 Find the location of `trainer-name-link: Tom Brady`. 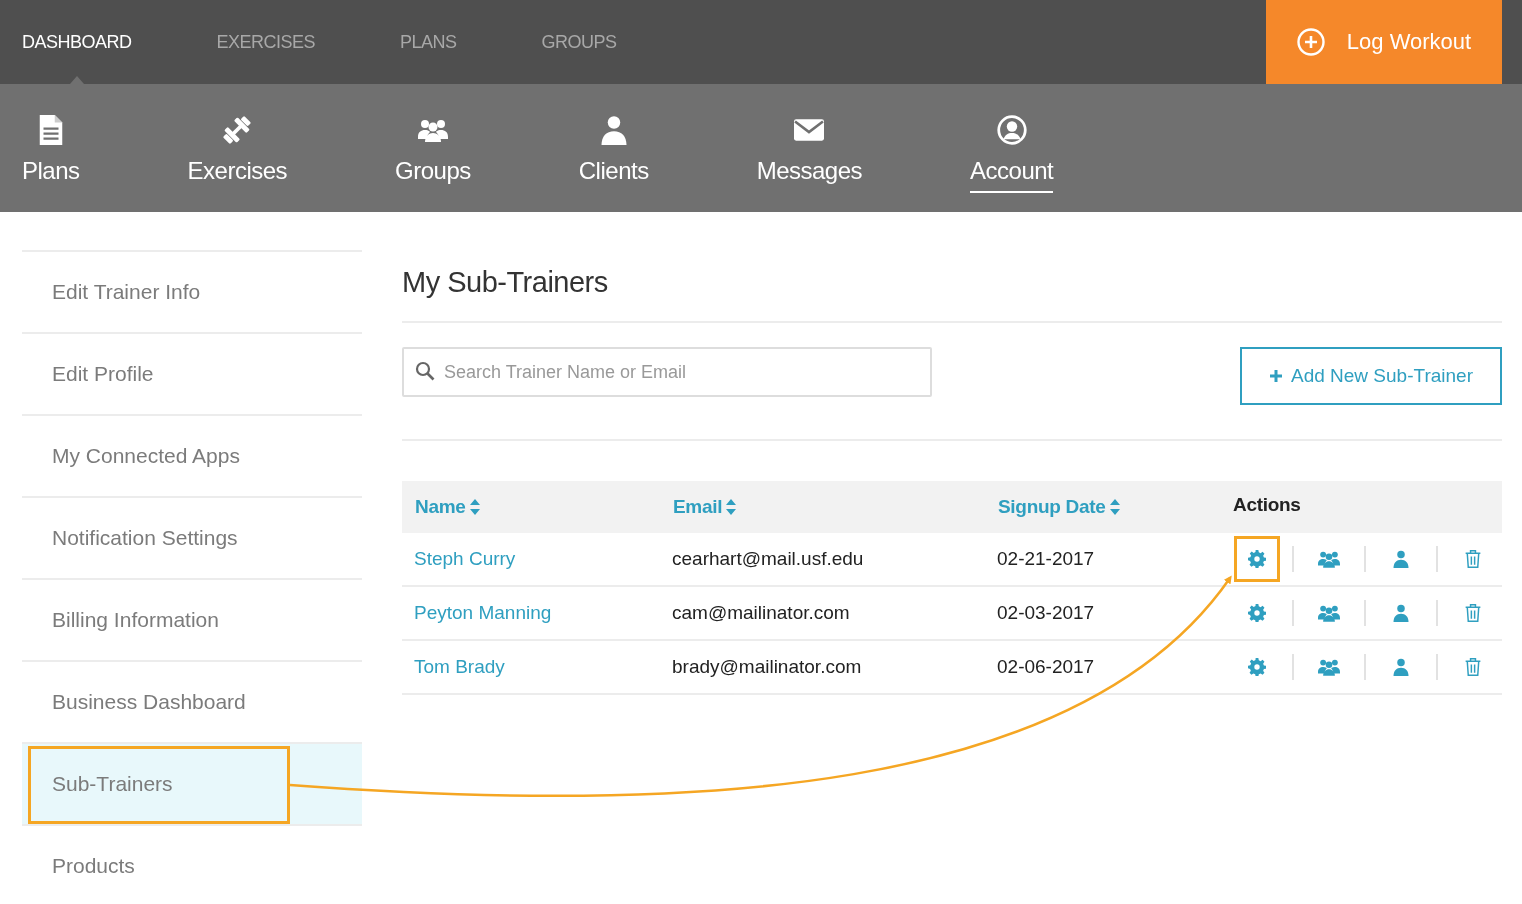

trainer-name-link: Tom Brady is located at coordinates (453, 667).